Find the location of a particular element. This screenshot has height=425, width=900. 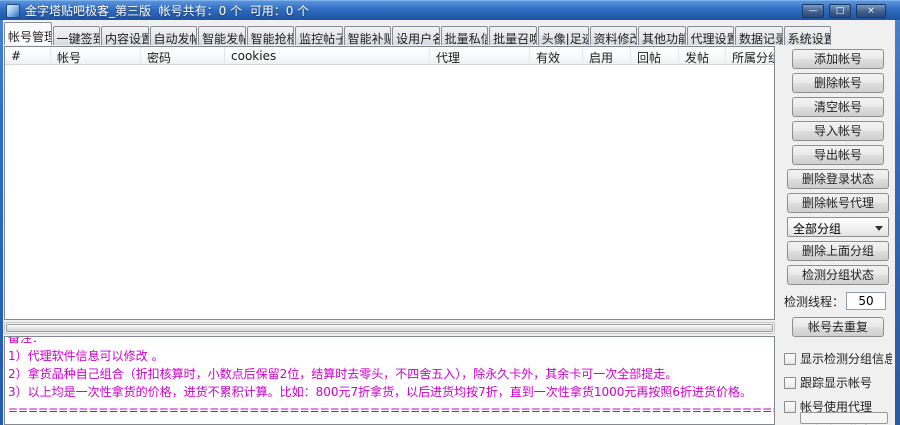

column-header-proxy: 代理 is located at coordinates (480, 55).